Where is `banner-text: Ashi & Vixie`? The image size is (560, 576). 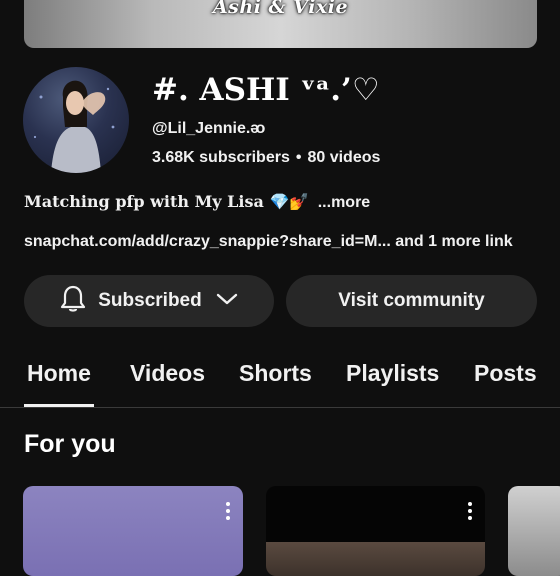
banner-text: Ashi & Vixie is located at coordinates (280, 9).